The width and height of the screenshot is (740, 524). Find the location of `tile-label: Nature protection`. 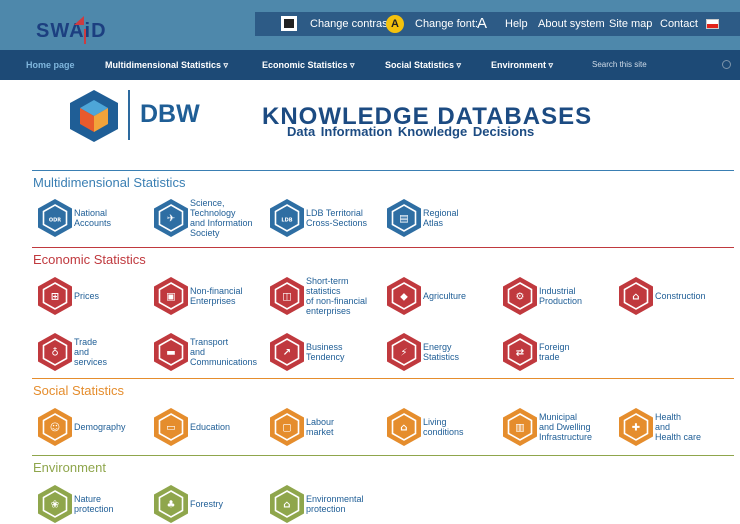

tile-label: Nature protection is located at coordinates (115, 504).